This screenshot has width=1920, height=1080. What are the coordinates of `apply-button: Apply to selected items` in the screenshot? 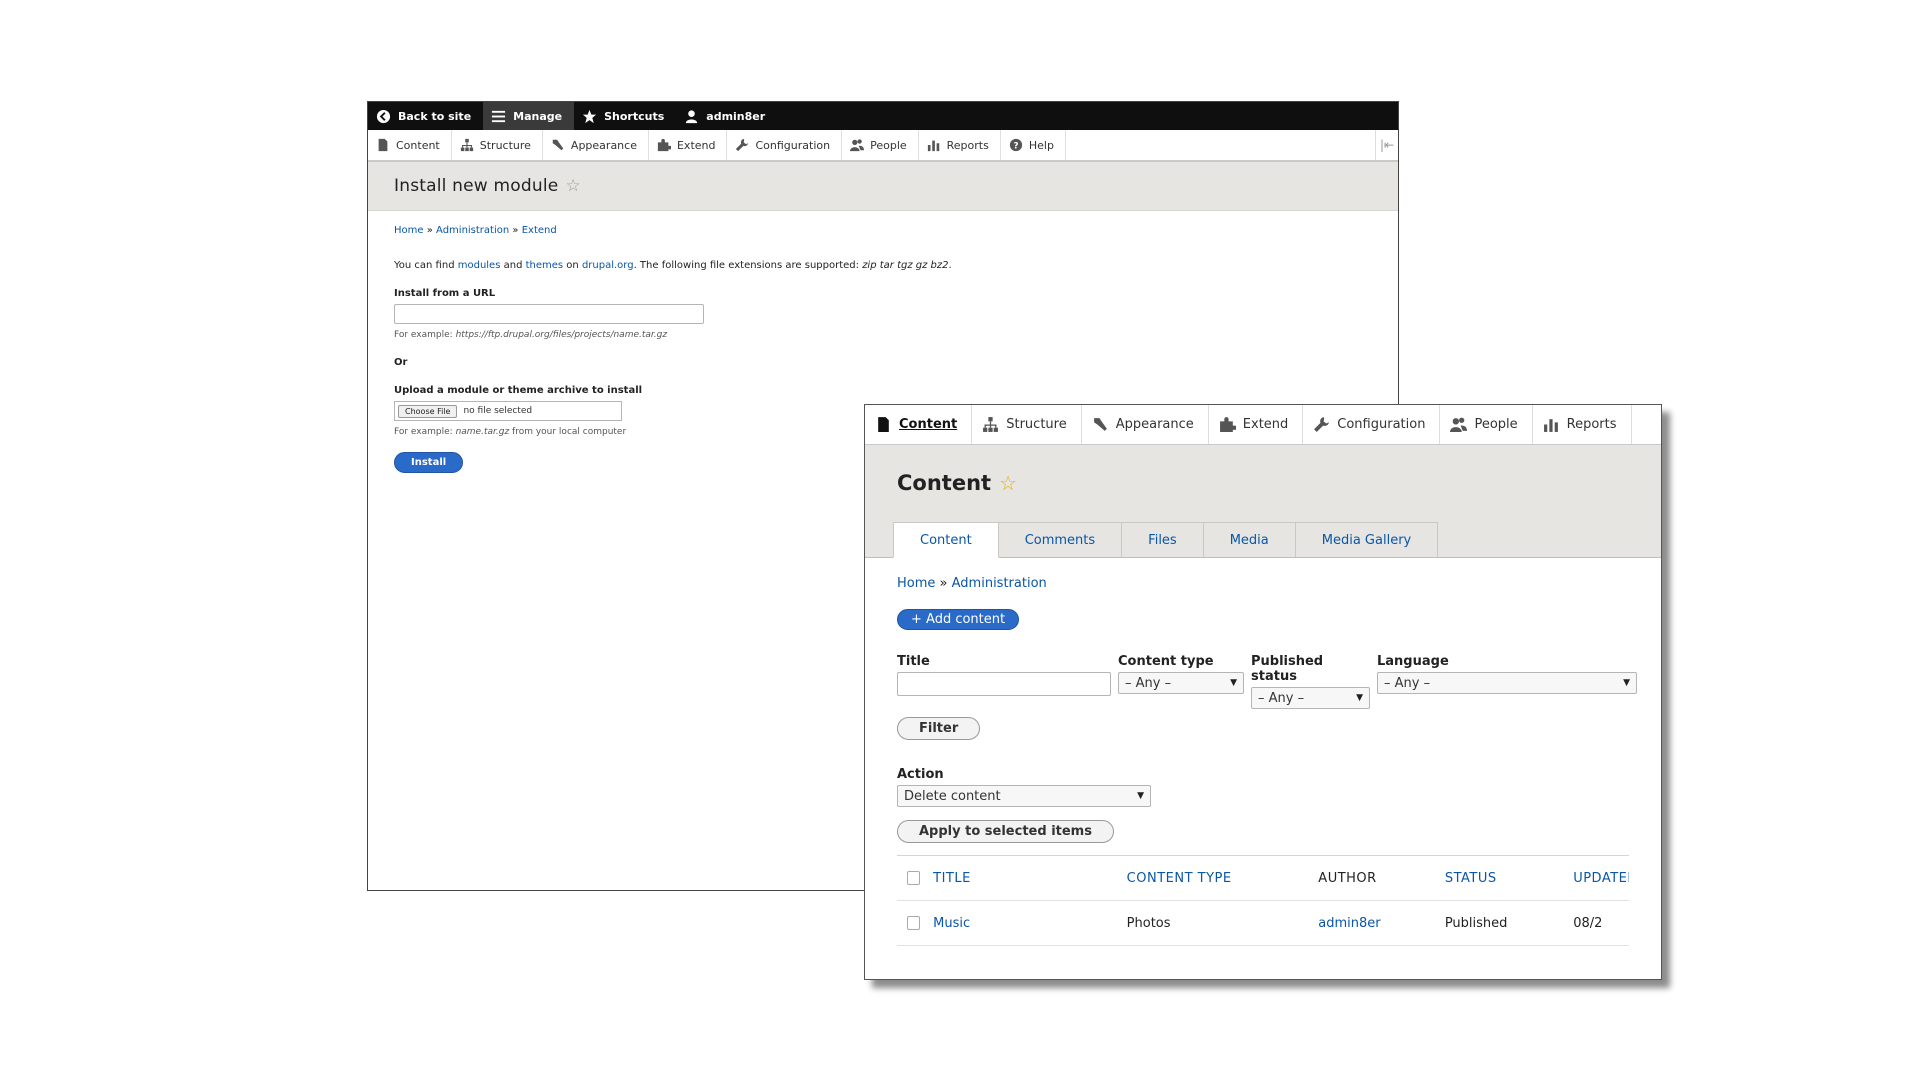 It's located at (1005, 831).